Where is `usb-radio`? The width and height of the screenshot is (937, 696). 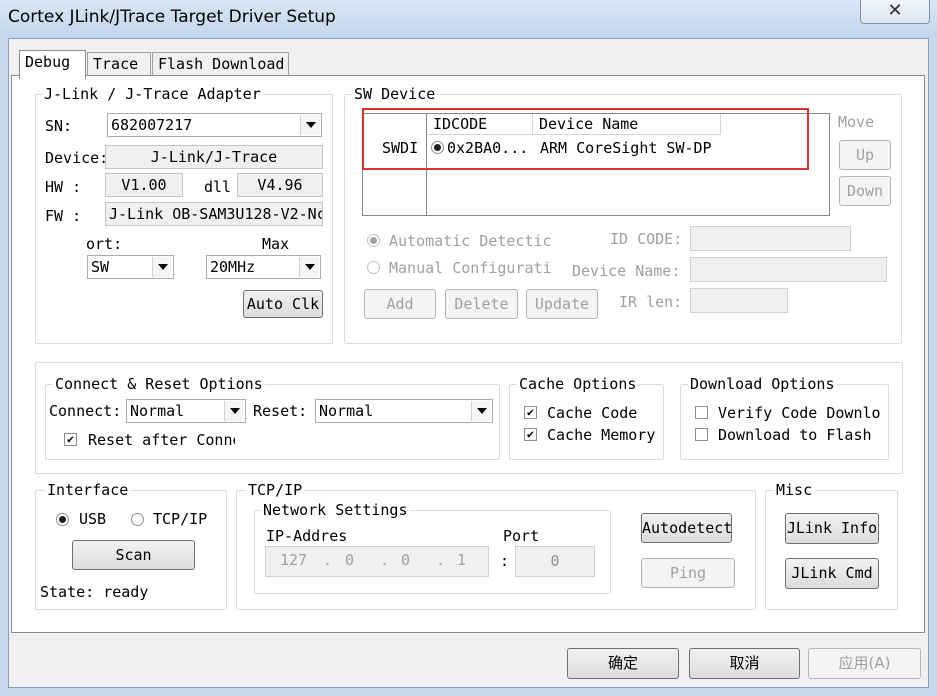
usb-radio is located at coordinates (62, 519).